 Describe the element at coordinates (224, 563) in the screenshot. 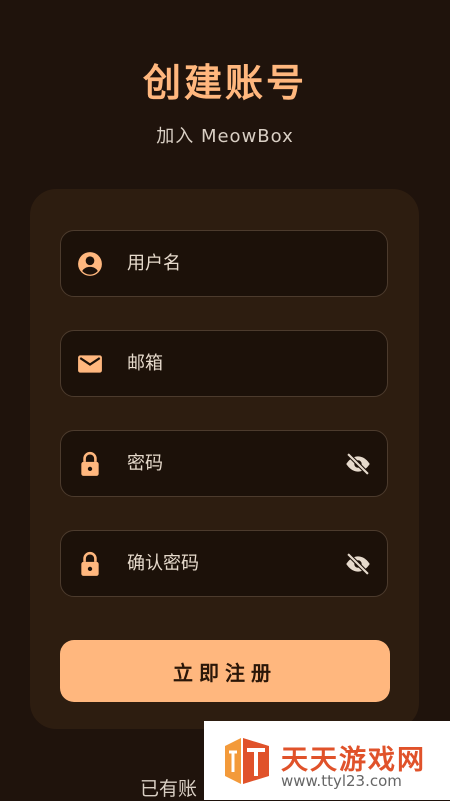

I see `confirm-password-field: 确认密码` at that location.